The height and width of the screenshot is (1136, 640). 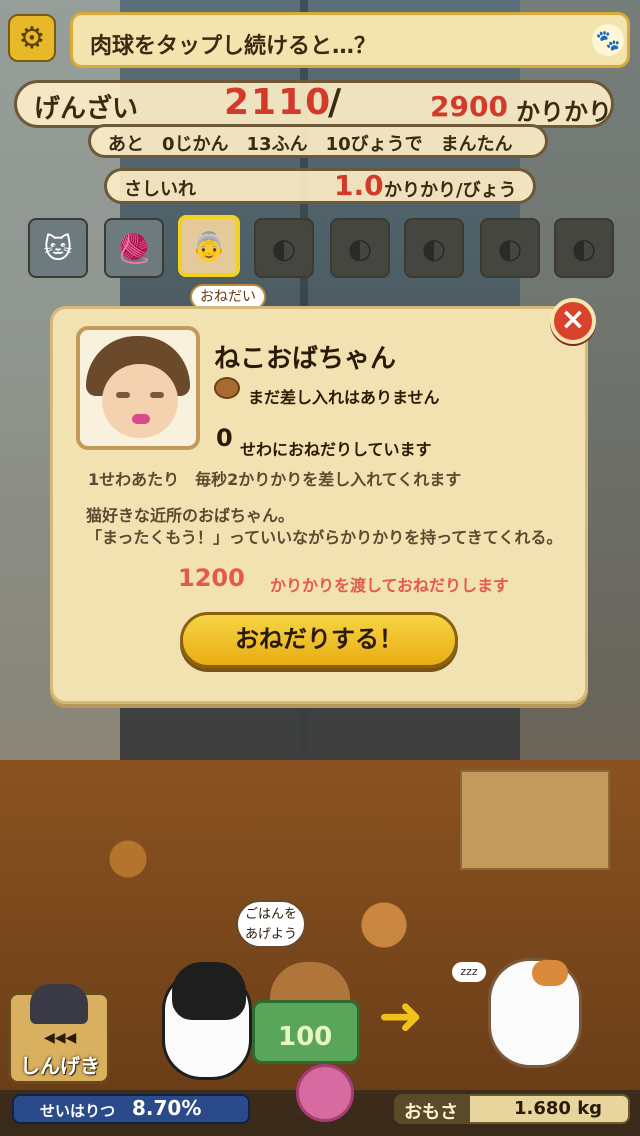 What do you see at coordinates (233, 46) in the screenshot?
I see `hint-text: 肉球をタップし続けると…？` at bounding box center [233, 46].